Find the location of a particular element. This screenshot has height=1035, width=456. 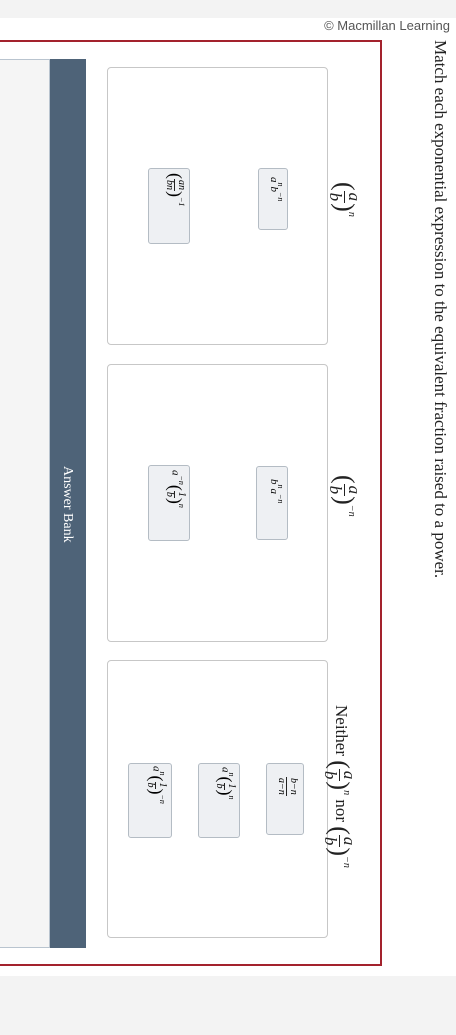

answer-bank-label: Answer Bank is located at coordinates (67, 504).